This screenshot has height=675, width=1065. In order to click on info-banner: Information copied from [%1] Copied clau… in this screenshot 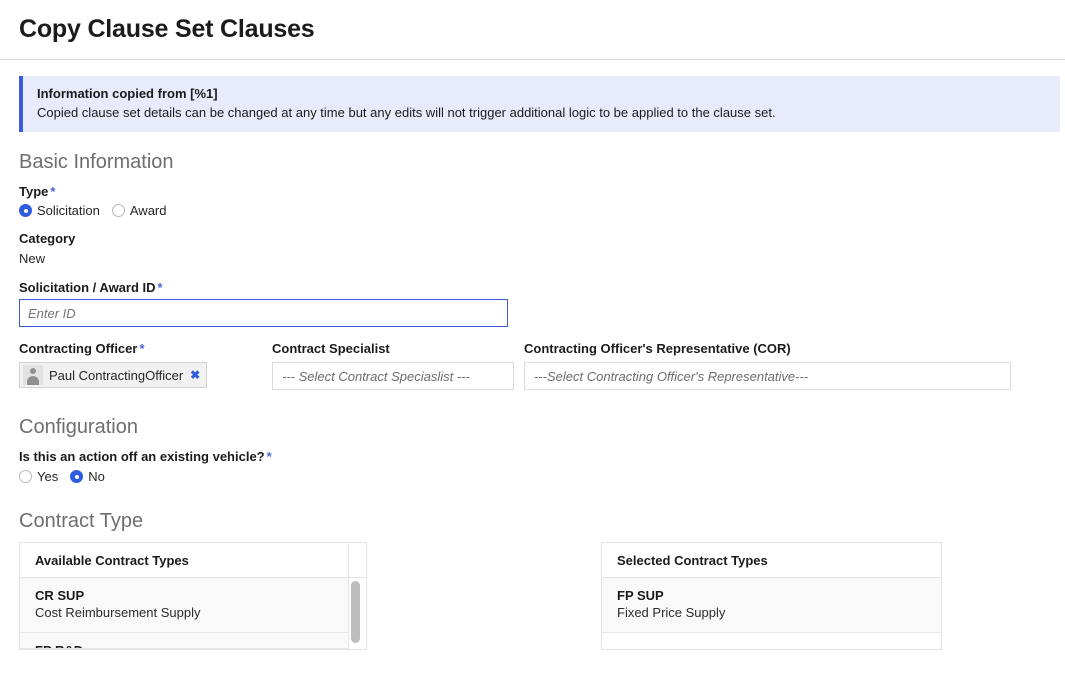, I will do `click(539, 104)`.